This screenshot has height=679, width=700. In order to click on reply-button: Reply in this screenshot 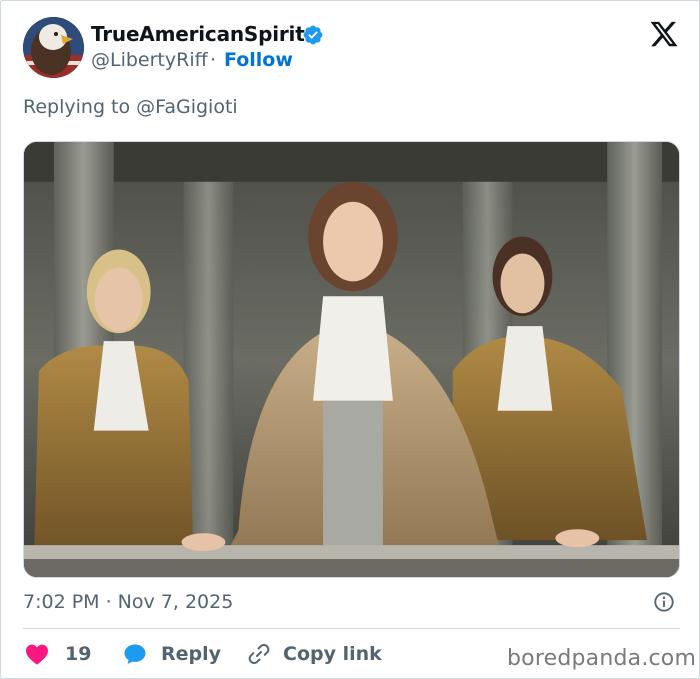, I will do `click(172, 654)`.